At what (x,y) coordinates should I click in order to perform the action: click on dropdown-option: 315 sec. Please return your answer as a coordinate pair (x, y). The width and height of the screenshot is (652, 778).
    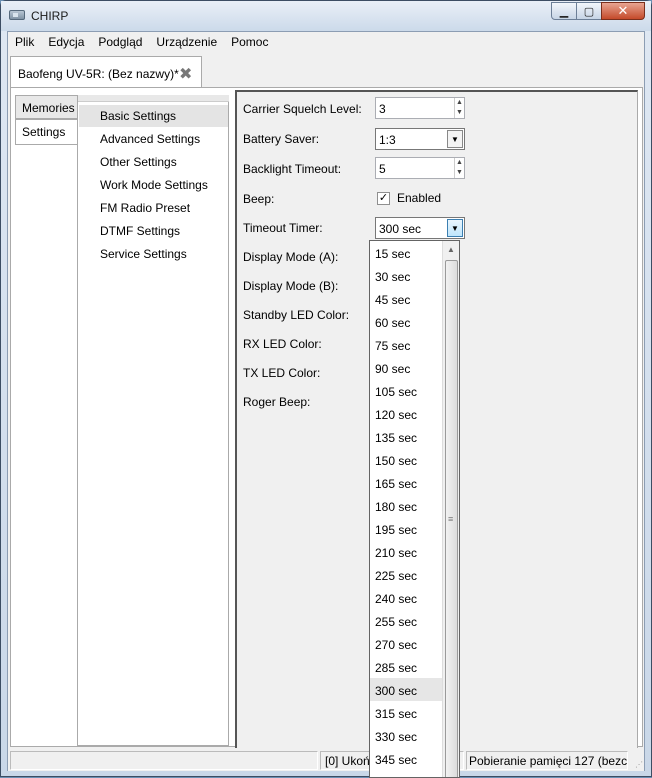
    Looking at the image, I should click on (406, 712).